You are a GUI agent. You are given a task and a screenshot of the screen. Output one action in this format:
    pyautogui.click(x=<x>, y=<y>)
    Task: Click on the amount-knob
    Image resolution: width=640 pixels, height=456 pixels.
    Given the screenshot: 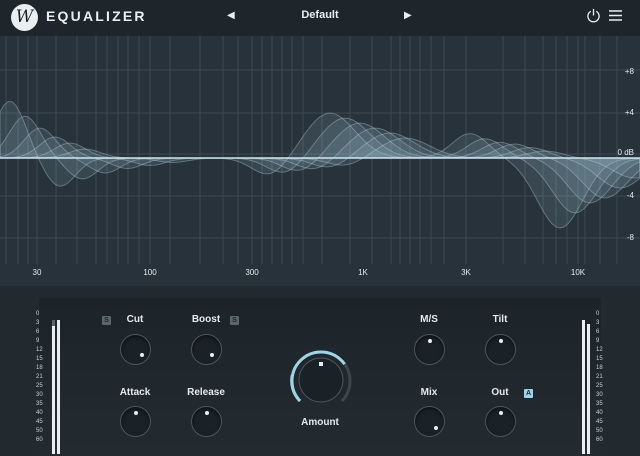 What is the action you would take?
    pyautogui.click(x=321, y=380)
    